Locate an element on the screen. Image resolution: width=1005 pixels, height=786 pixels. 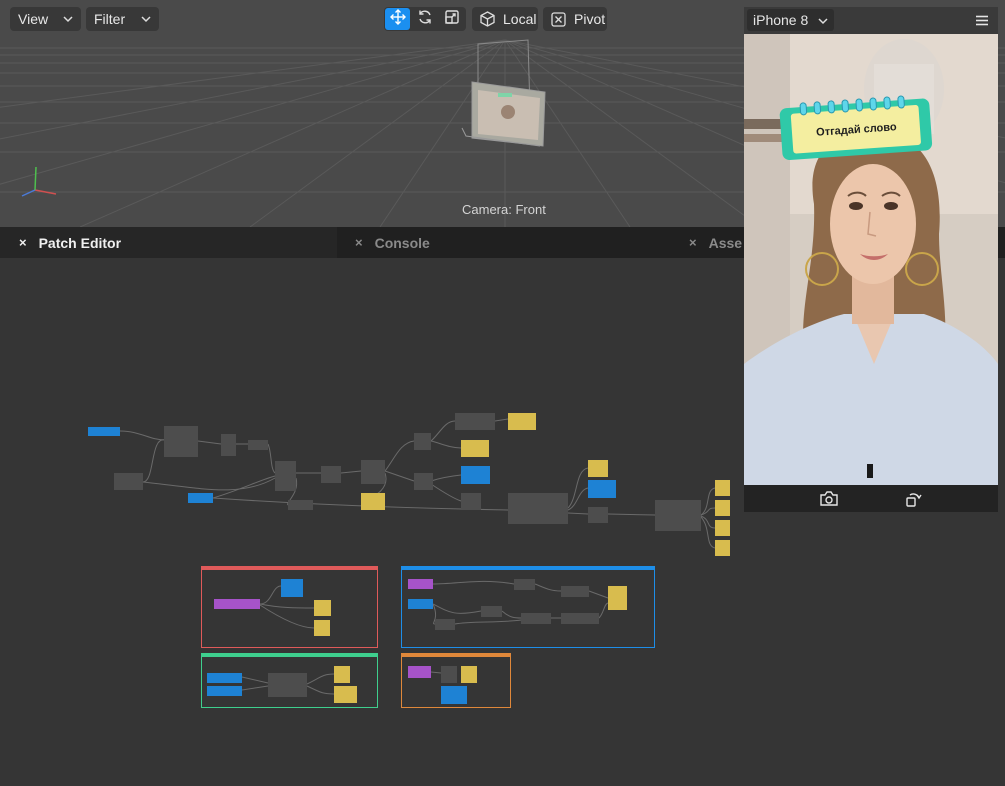
filter-menu-label: Filter is located at coordinates (110, 19).